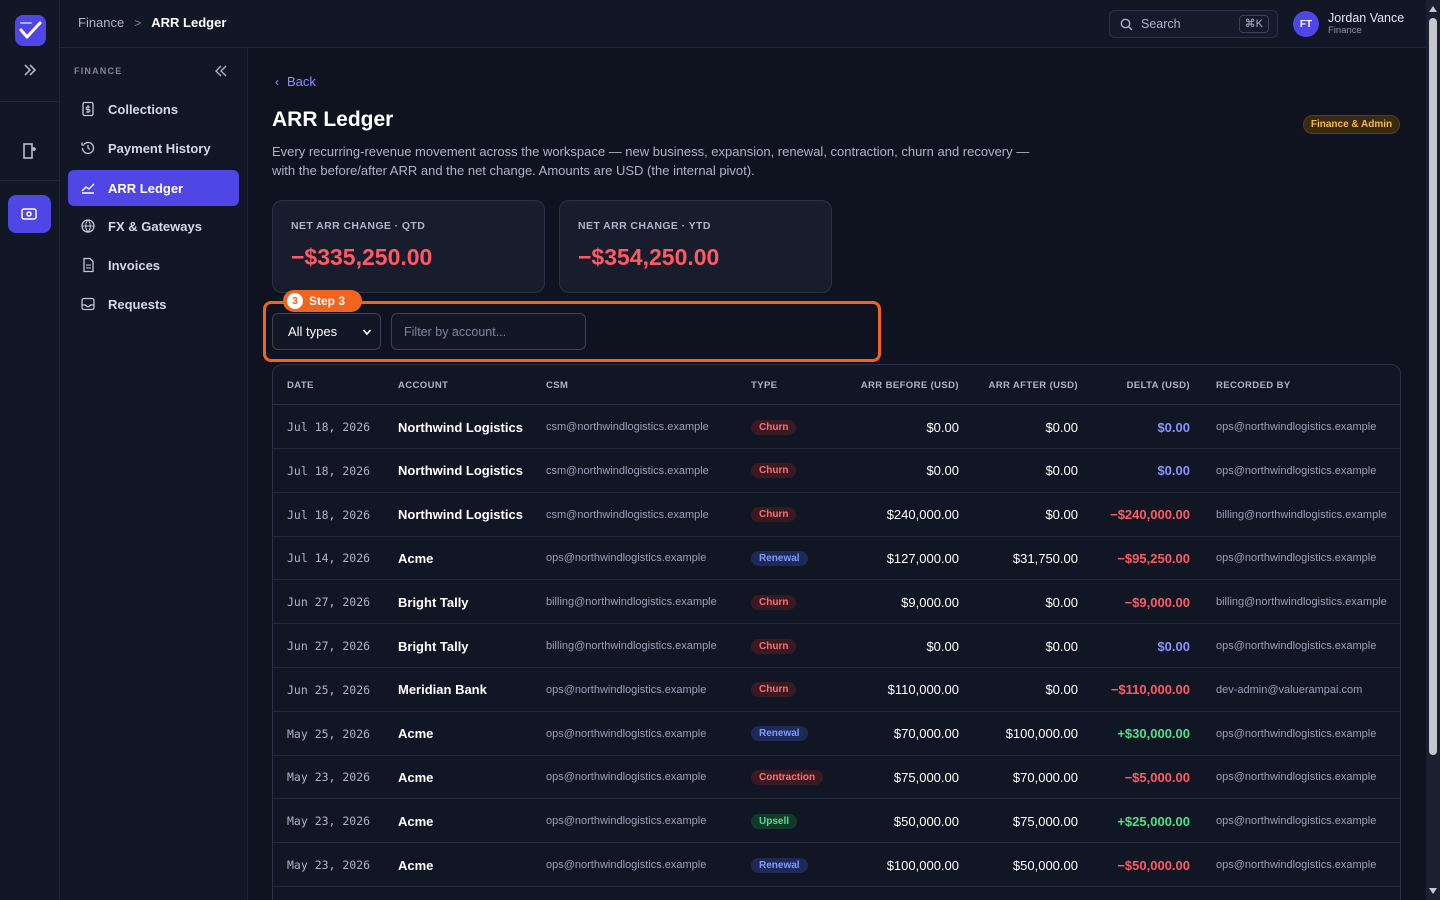  Describe the element at coordinates (1348, 24) in the screenshot. I see `user-menu: FT Jordan Vance Finance` at that location.